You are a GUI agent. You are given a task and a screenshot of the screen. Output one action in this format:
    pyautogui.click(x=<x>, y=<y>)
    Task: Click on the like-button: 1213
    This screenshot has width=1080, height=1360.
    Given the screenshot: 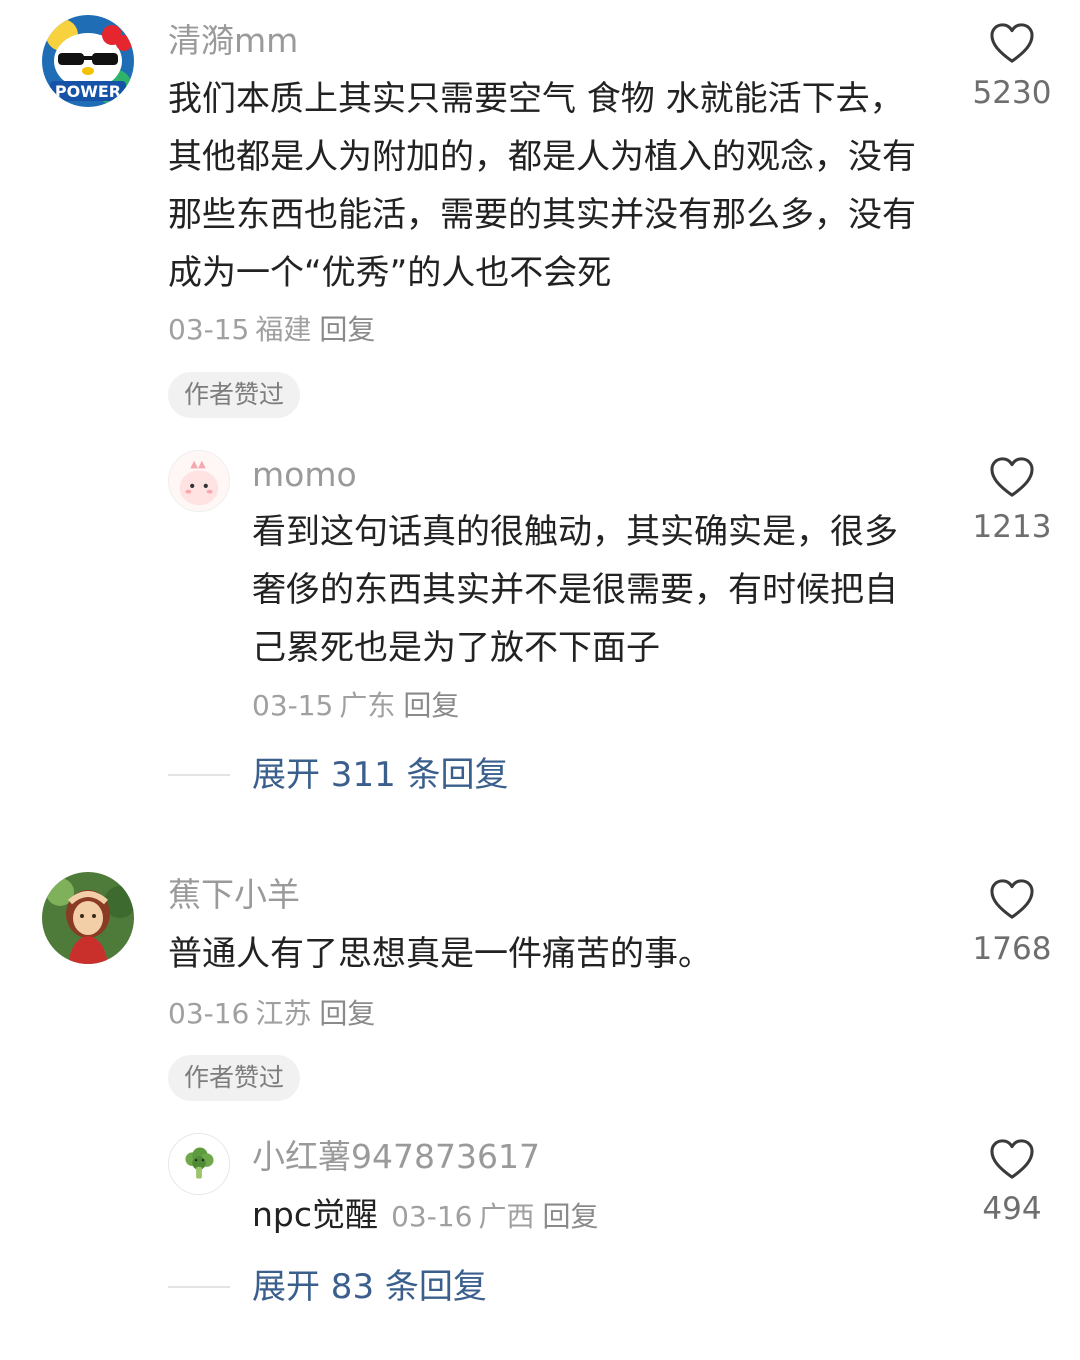 What is the action you would take?
    pyautogui.click(x=1012, y=499)
    